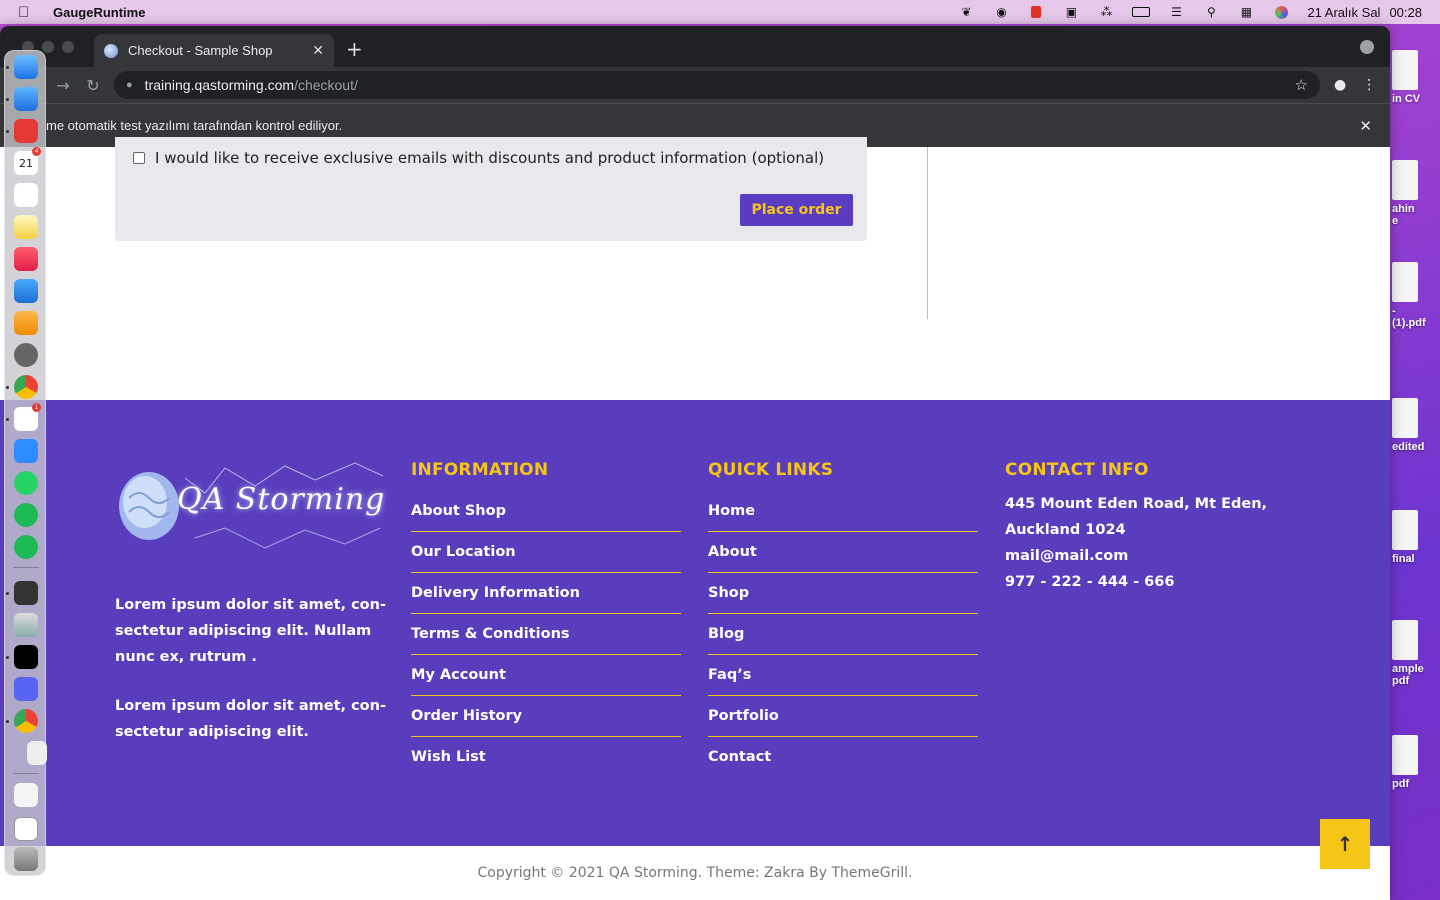 The height and width of the screenshot is (900, 1440). What do you see at coordinates (26, 829) in the screenshot?
I see `browser-window-thumbnail-icon` at bounding box center [26, 829].